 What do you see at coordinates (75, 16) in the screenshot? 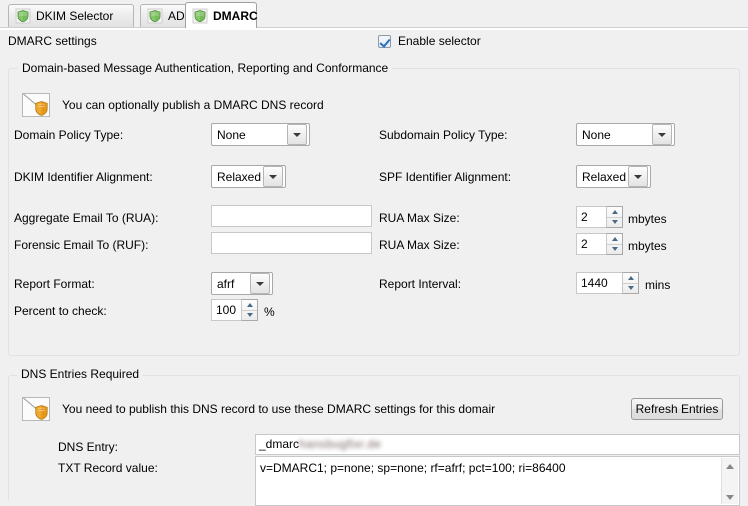
I see `tab-label: DKIM Selector` at bounding box center [75, 16].